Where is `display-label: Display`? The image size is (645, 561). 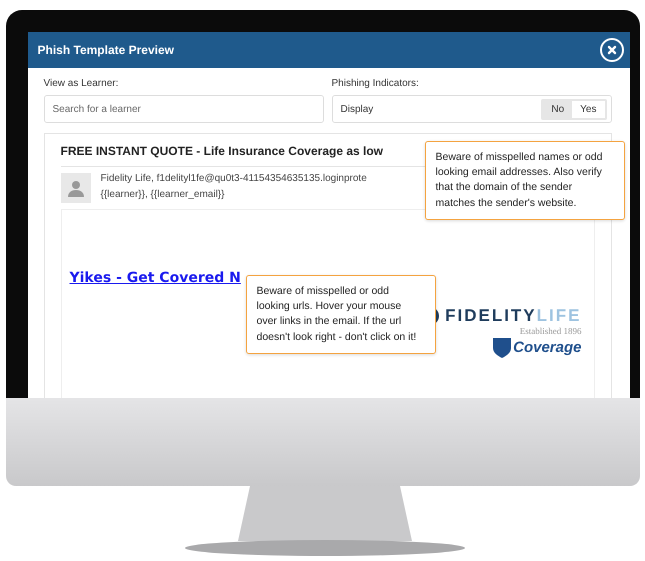 display-label: Display is located at coordinates (357, 109).